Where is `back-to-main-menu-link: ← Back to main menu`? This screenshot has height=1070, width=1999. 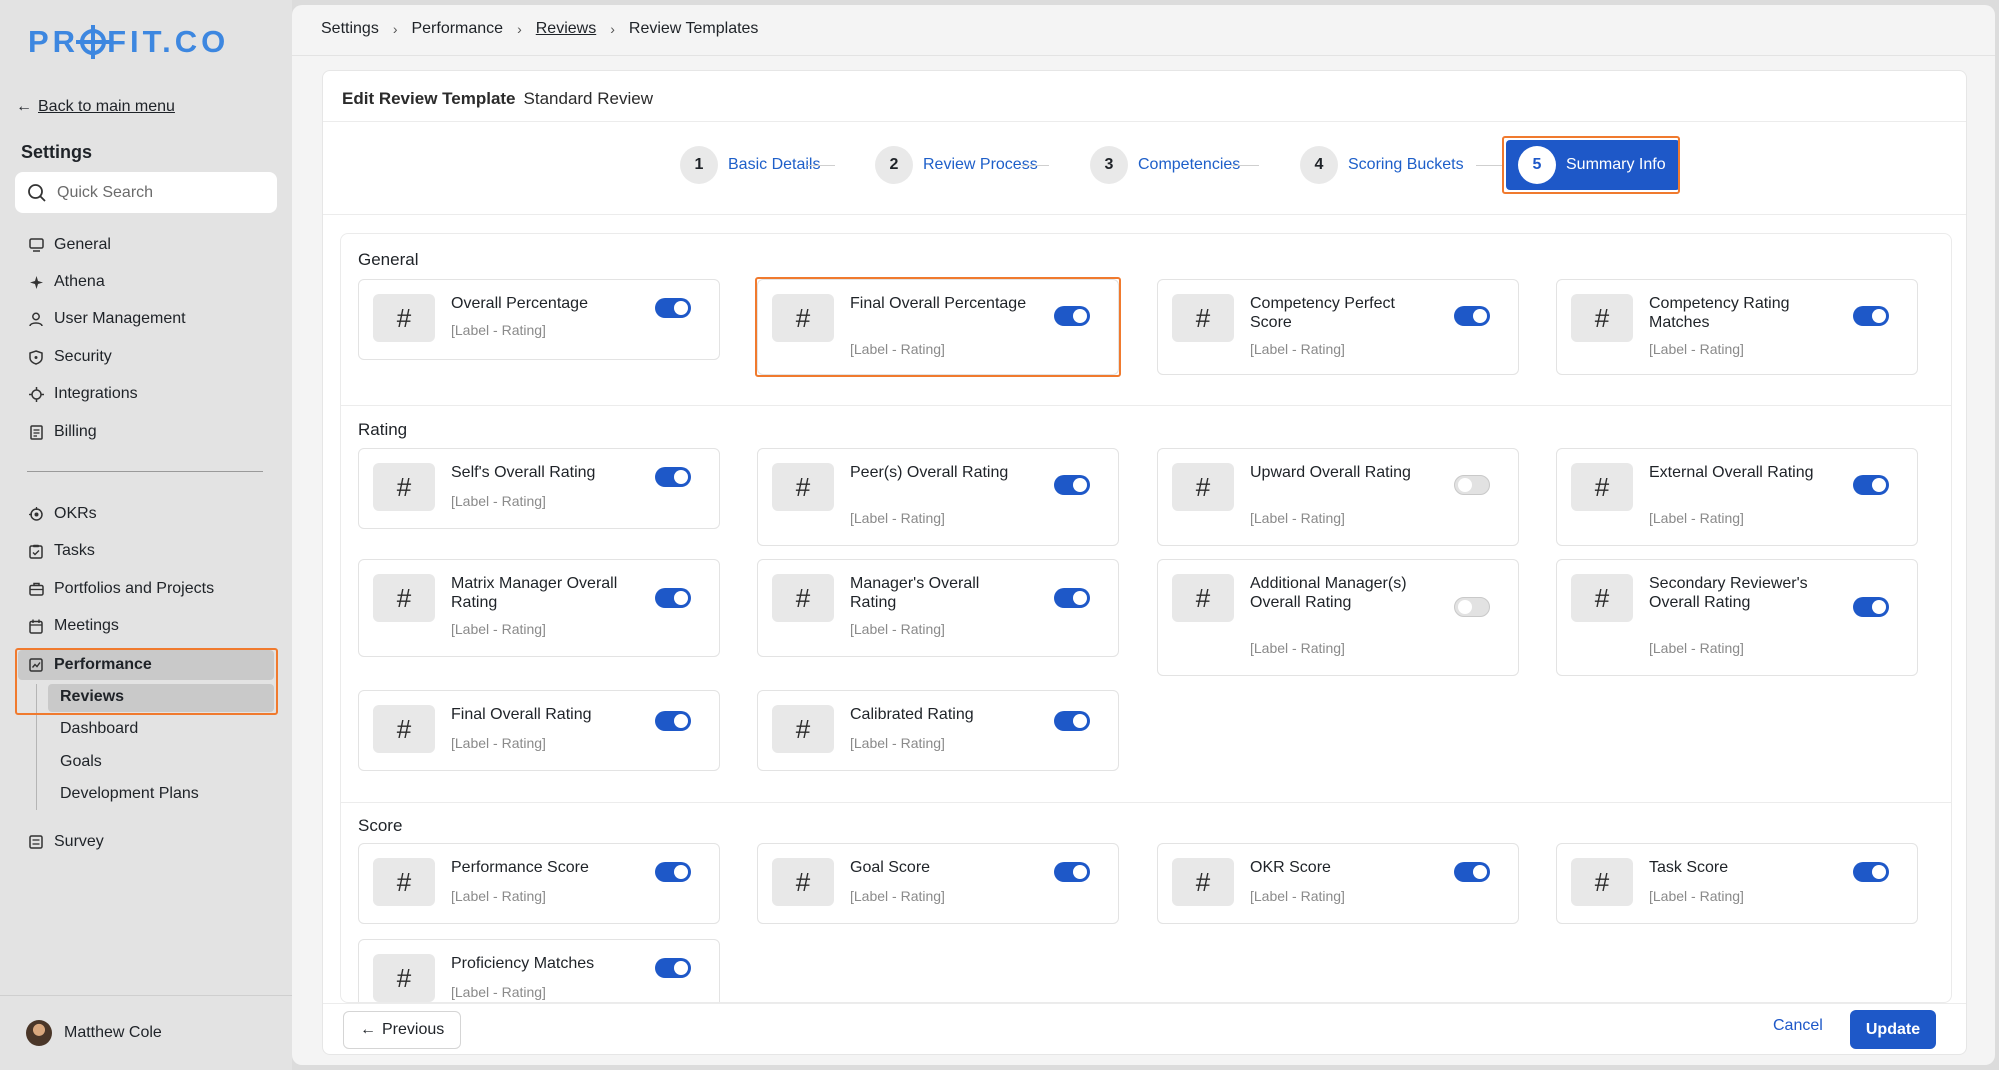
back-to-main-menu-link: ← Back to main menu is located at coordinates (95, 107).